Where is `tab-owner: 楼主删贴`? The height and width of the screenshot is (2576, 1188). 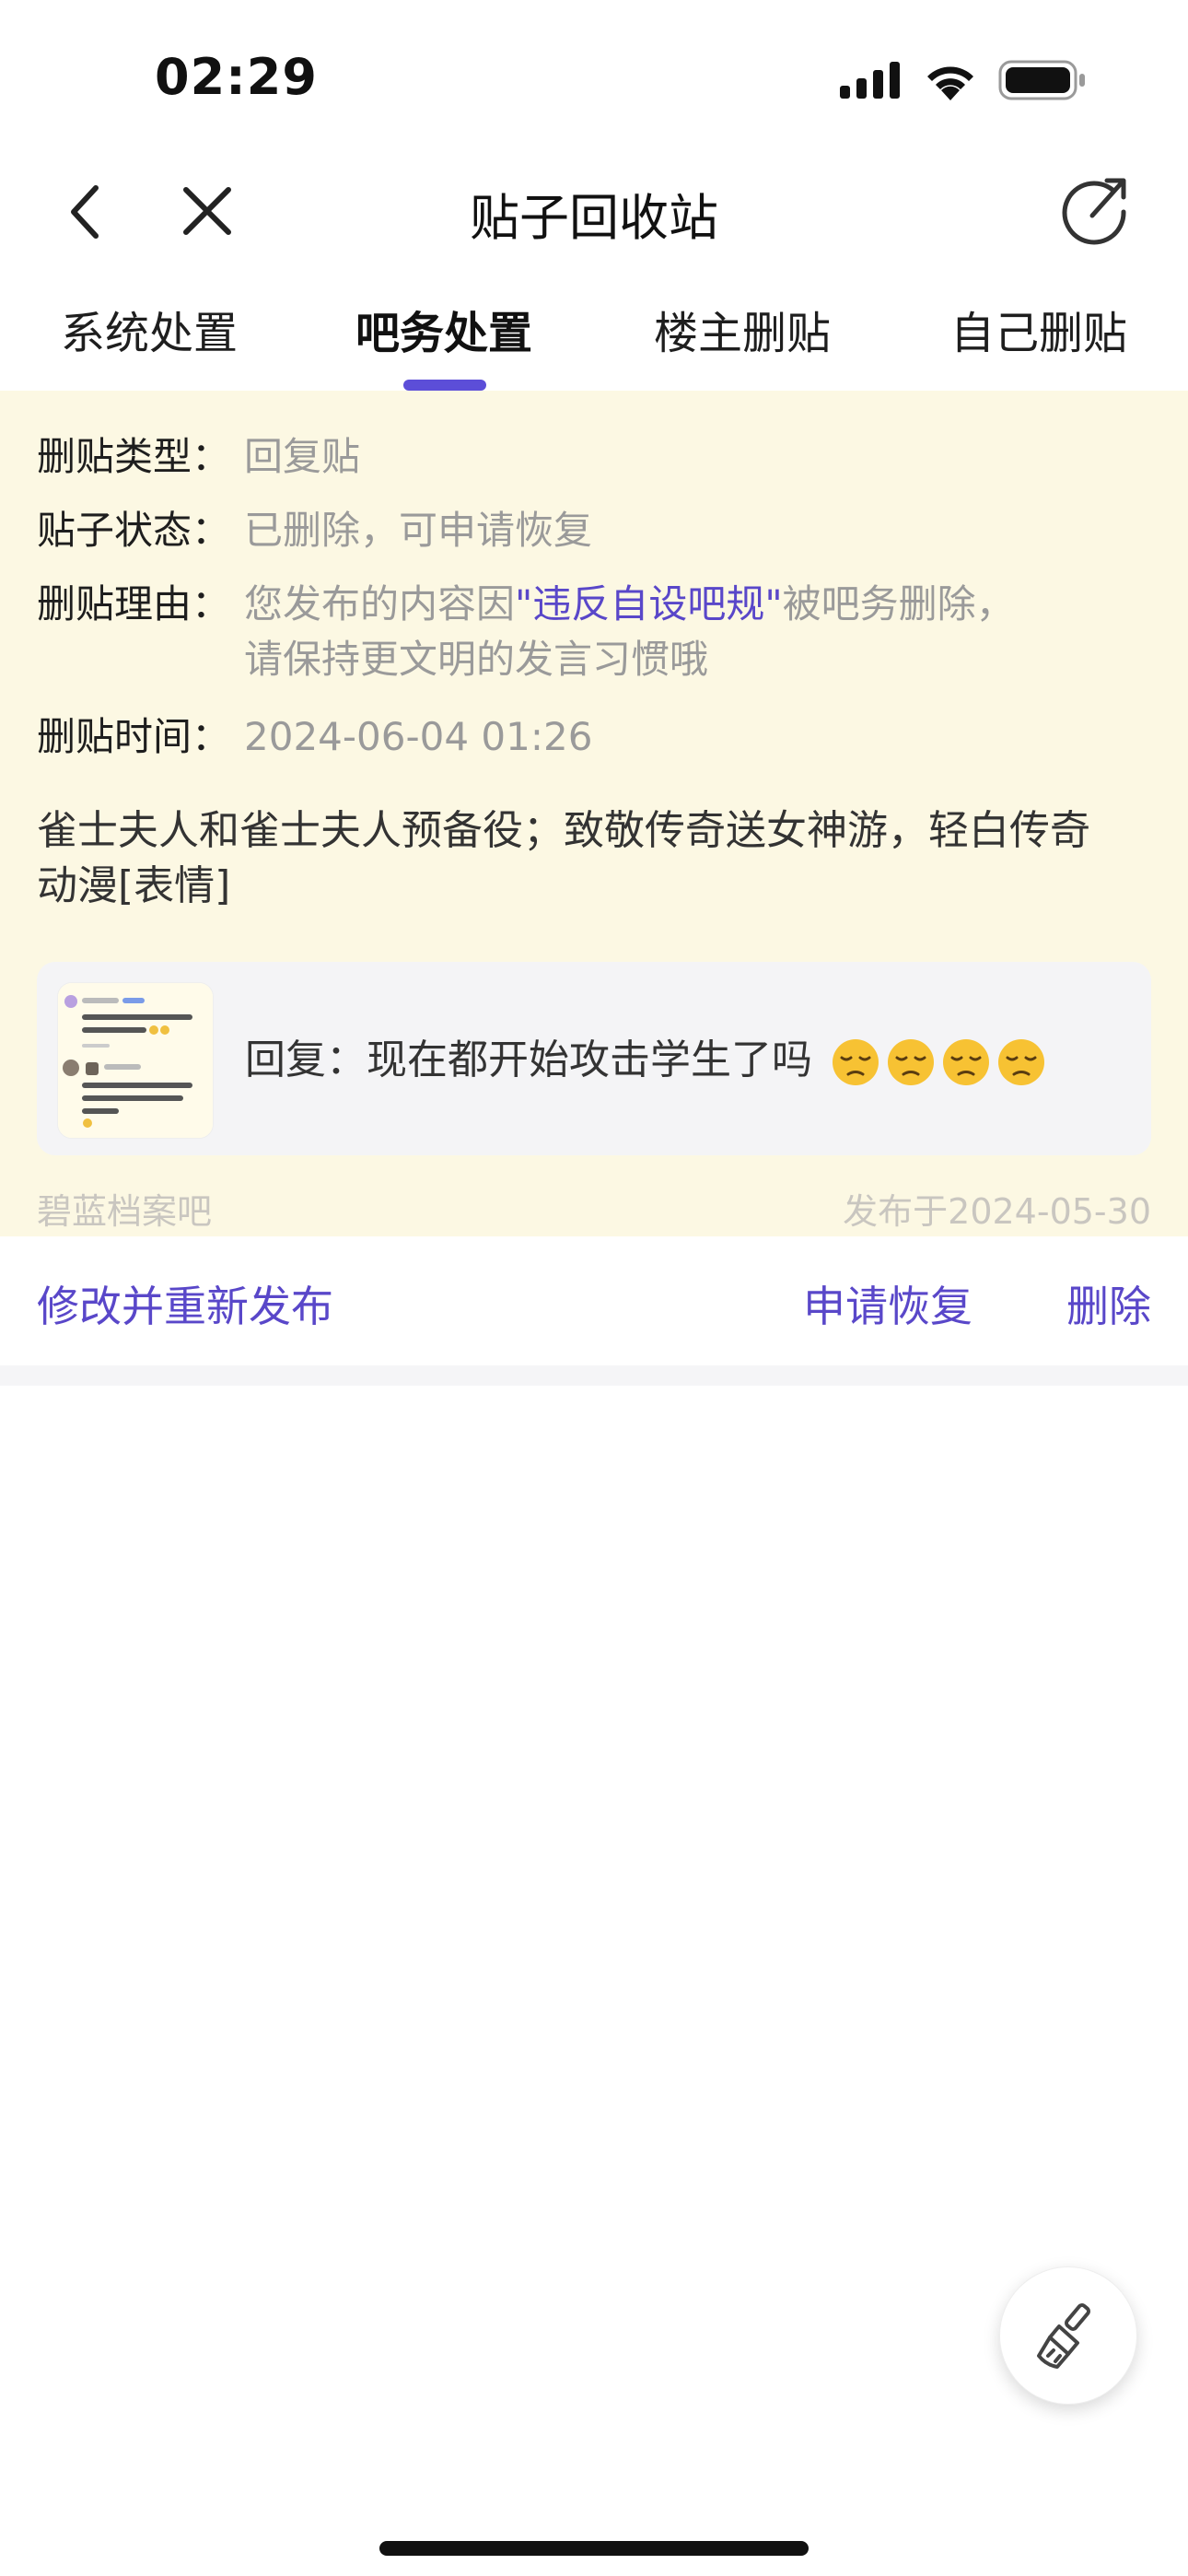
tab-owner: 楼主删贴 is located at coordinates (742, 329).